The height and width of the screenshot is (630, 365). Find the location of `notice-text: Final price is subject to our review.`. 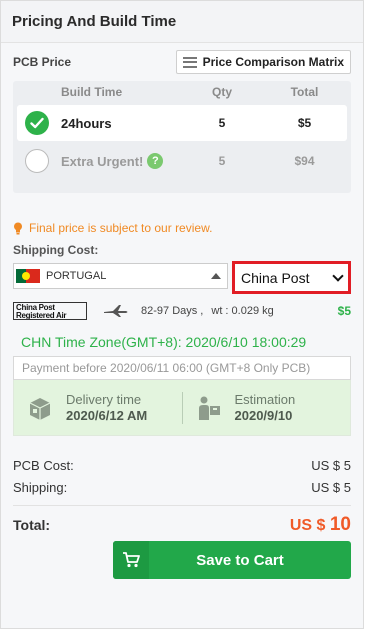

notice-text: Final price is subject to our review. is located at coordinates (121, 228).